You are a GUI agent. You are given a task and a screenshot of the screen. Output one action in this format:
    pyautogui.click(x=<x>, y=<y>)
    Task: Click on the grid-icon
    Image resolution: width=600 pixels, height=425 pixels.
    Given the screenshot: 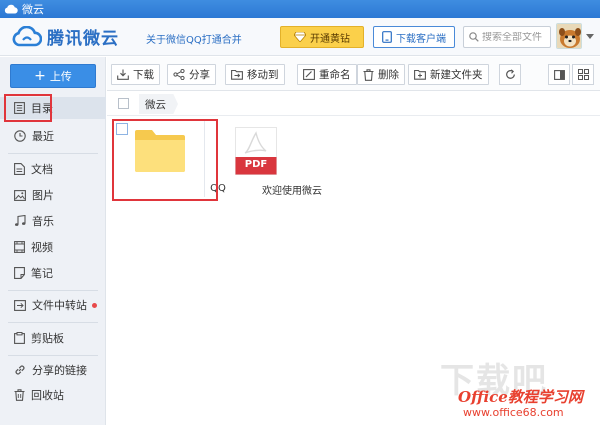 What is the action you would take?
    pyautogui.click(x=583, y=74)
    